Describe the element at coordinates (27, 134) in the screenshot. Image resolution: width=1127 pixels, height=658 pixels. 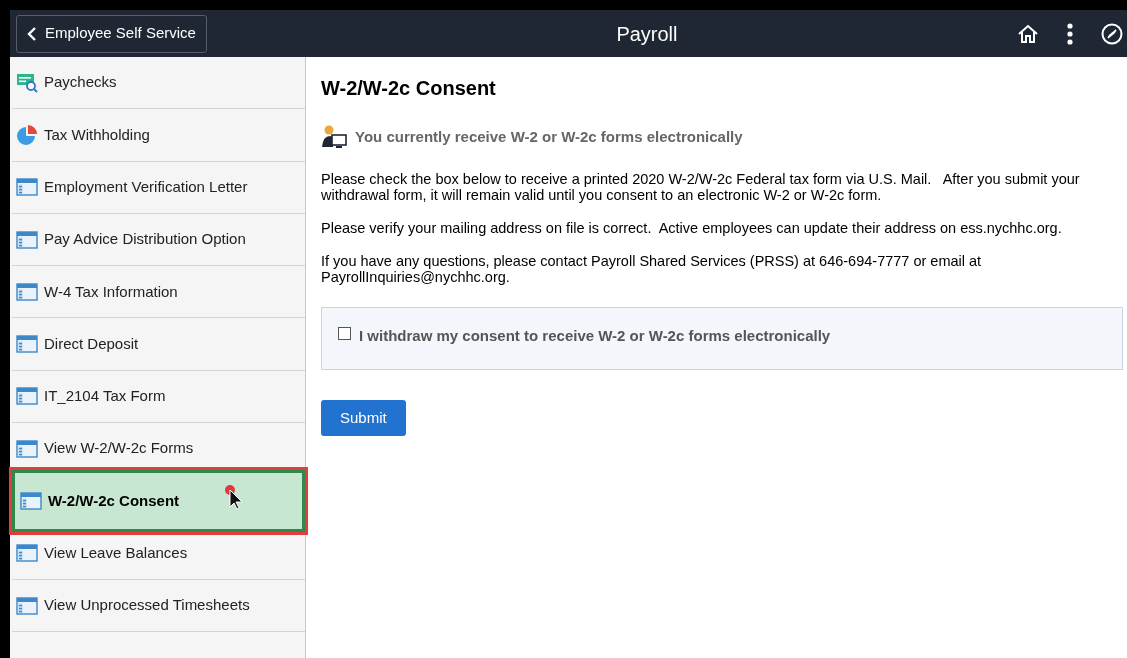
I see `pie-chart-icon` at that location.